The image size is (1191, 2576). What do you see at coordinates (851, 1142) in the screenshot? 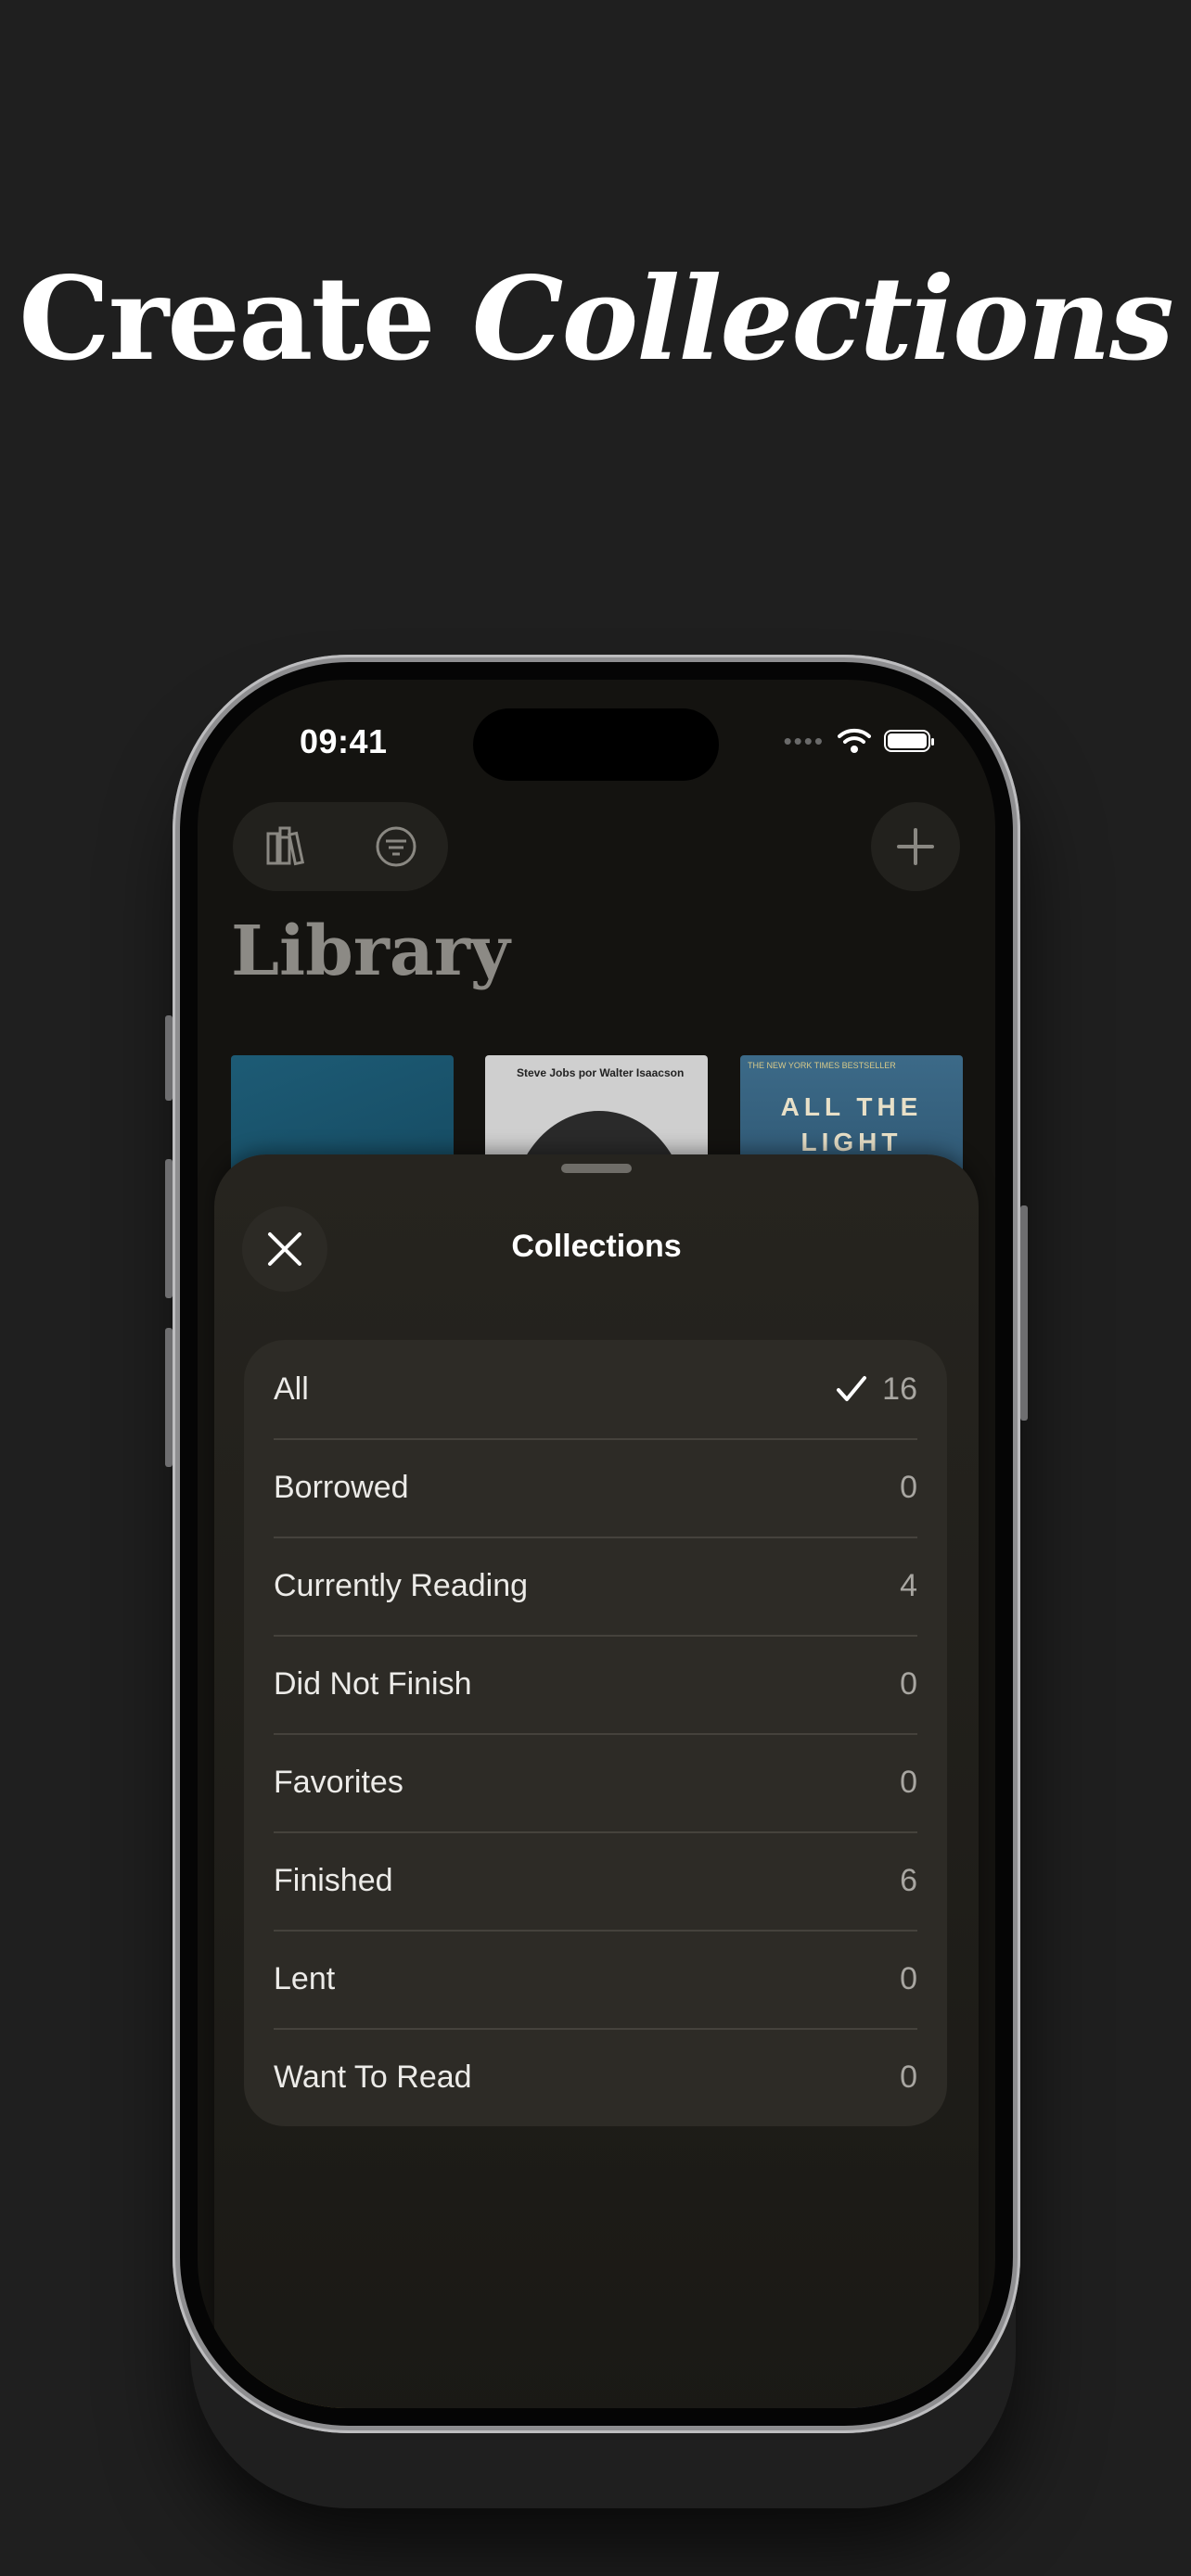
I see `book-cover-title-line2: LIGHT` at bounding box center [851, 1142].